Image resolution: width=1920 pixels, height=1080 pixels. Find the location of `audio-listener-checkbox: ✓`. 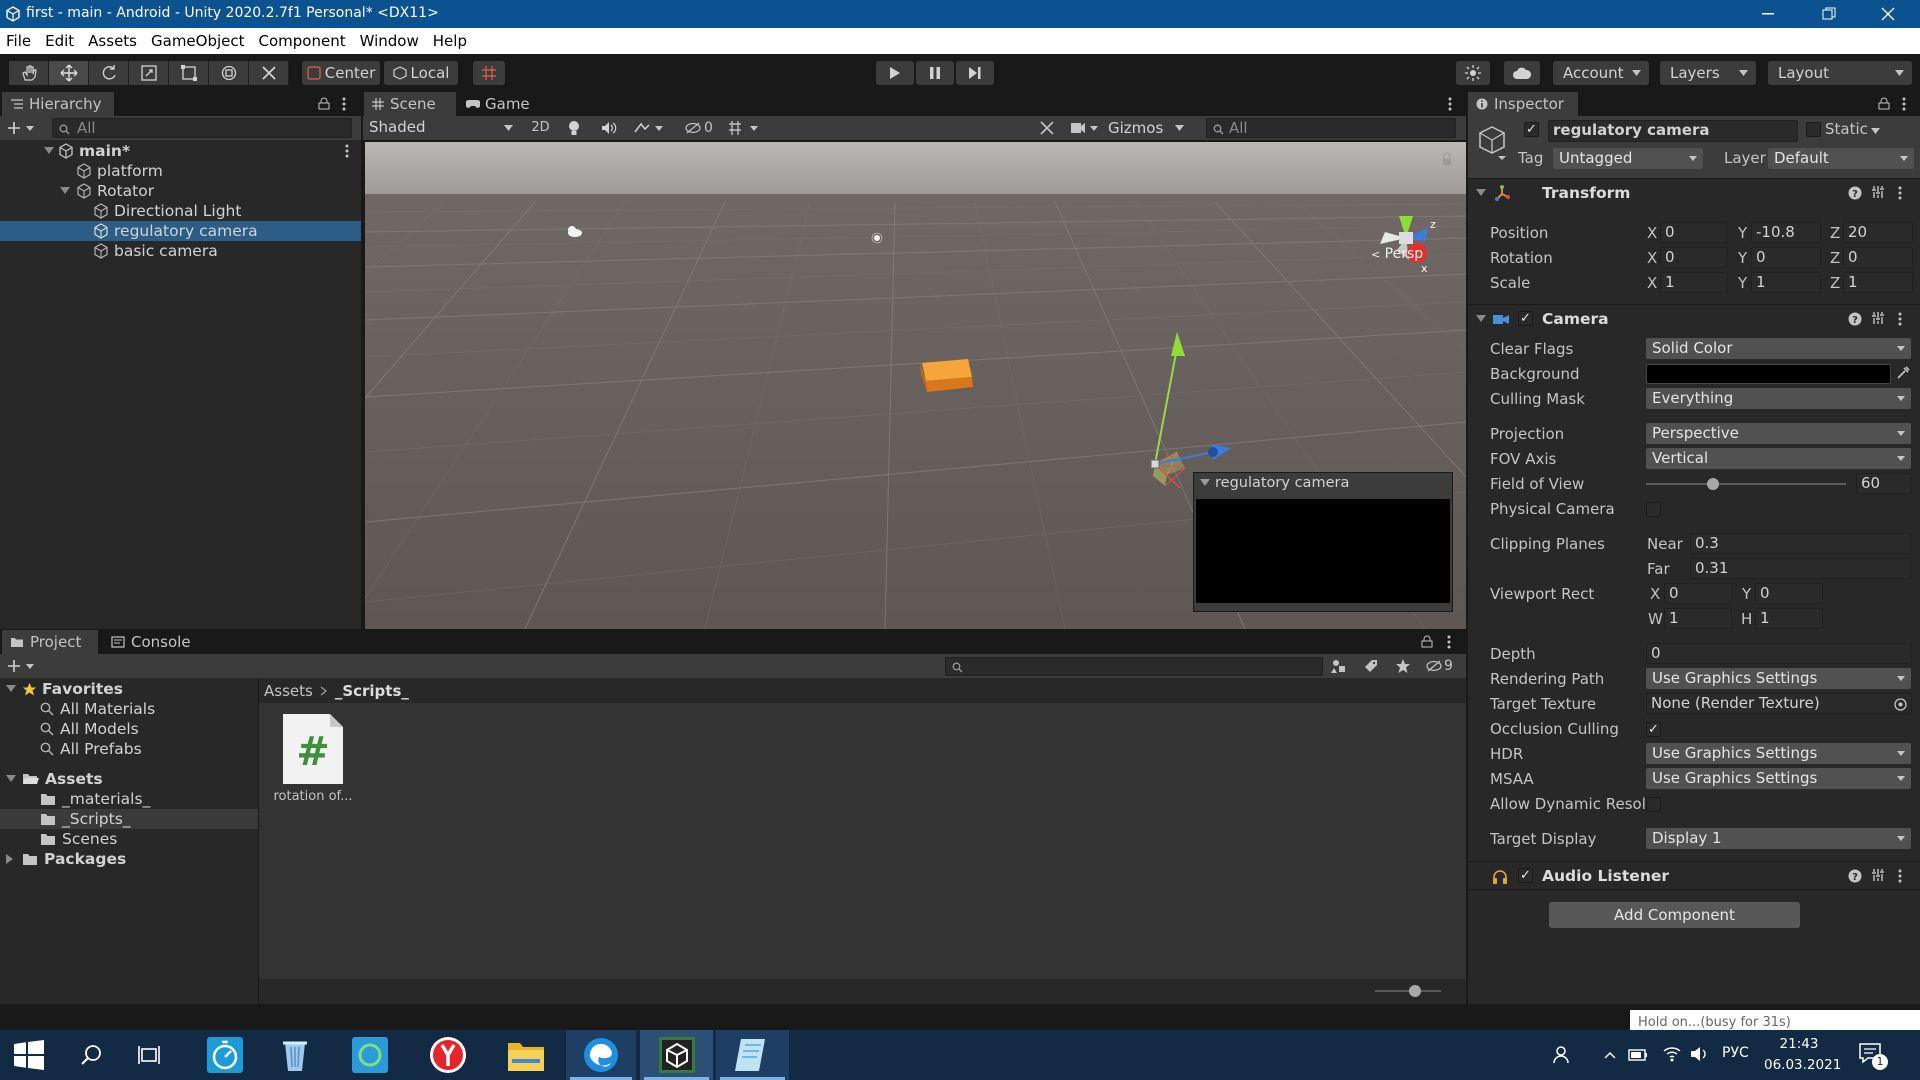

audio-listener-checkbox: ✓ is located at coordinates (1525, 875).